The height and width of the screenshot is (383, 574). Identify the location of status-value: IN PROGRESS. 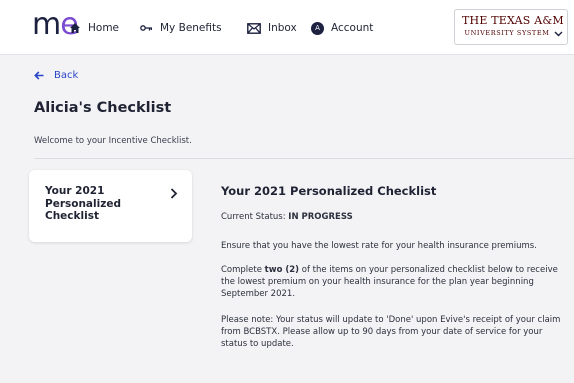
(320, 217).